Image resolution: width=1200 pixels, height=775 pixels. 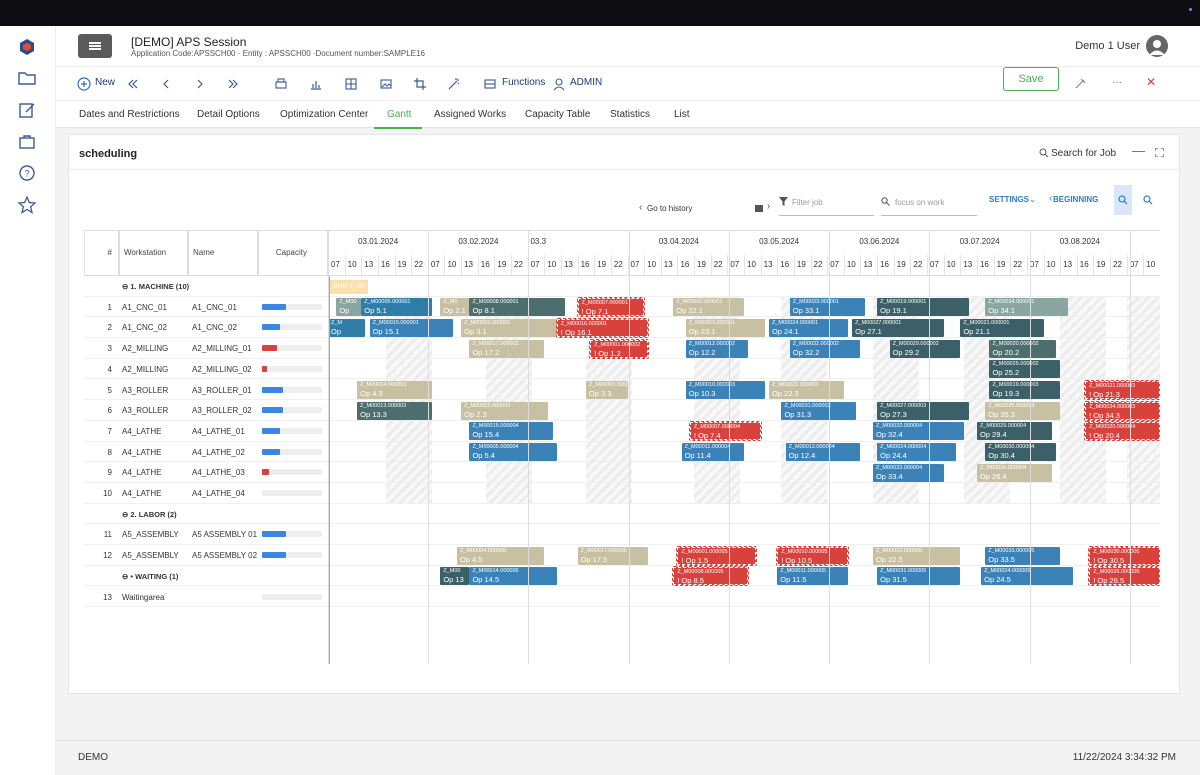 What do you see at coordinates (711, 576) in the screenshot?
I see `job-bar: Z_M00008.000005! Op 8.5` at bounding box center [711, 576].